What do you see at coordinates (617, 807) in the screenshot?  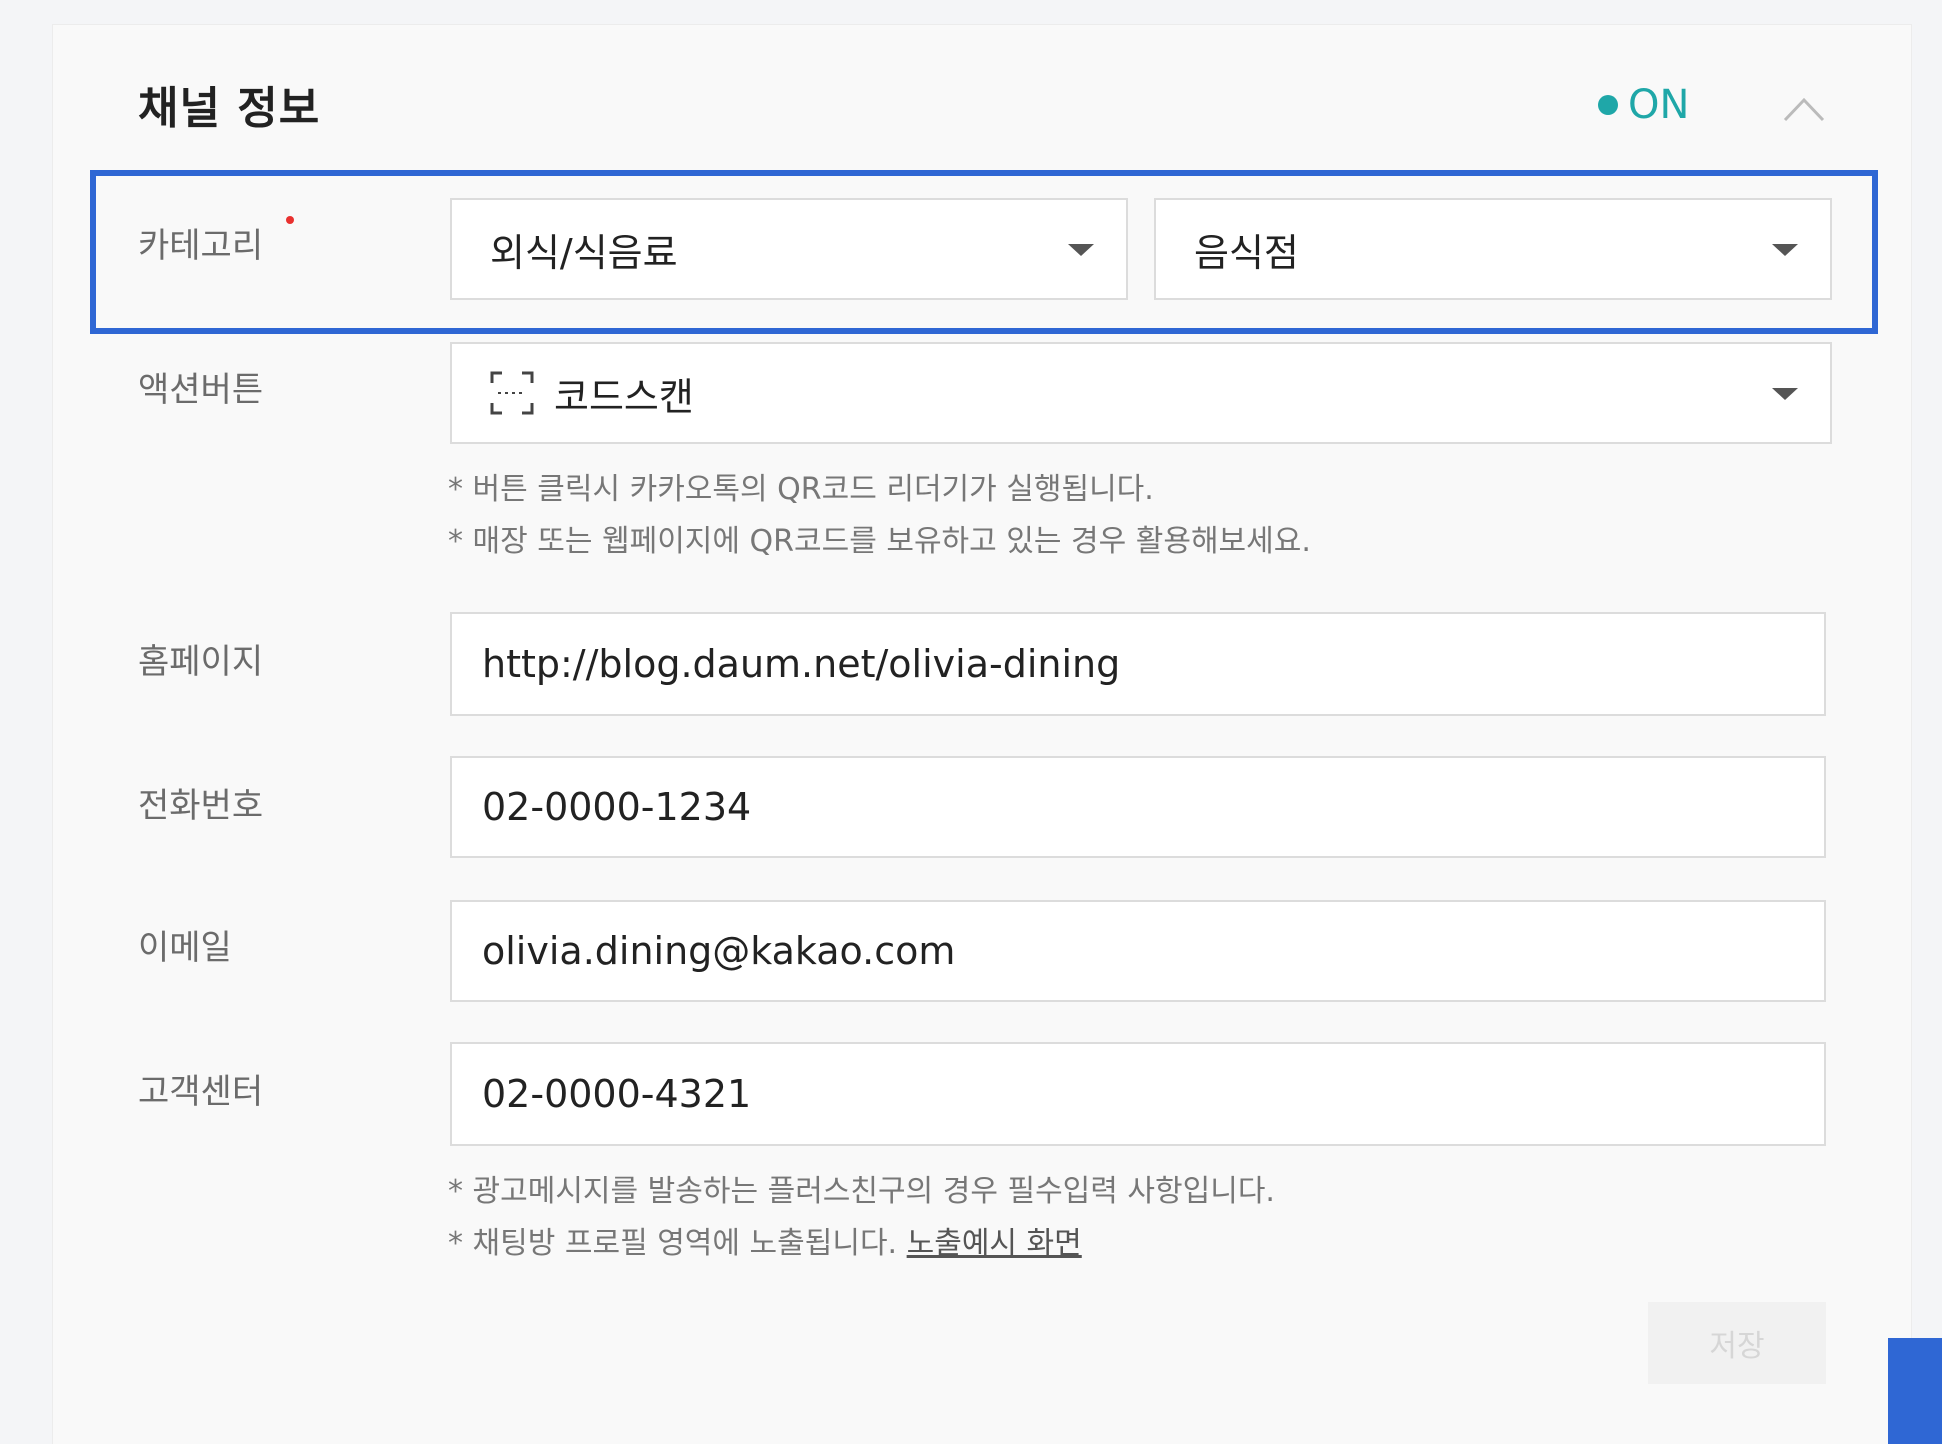 I see `phone-value: 02-0000-1234` at bounding box center [617, 807].